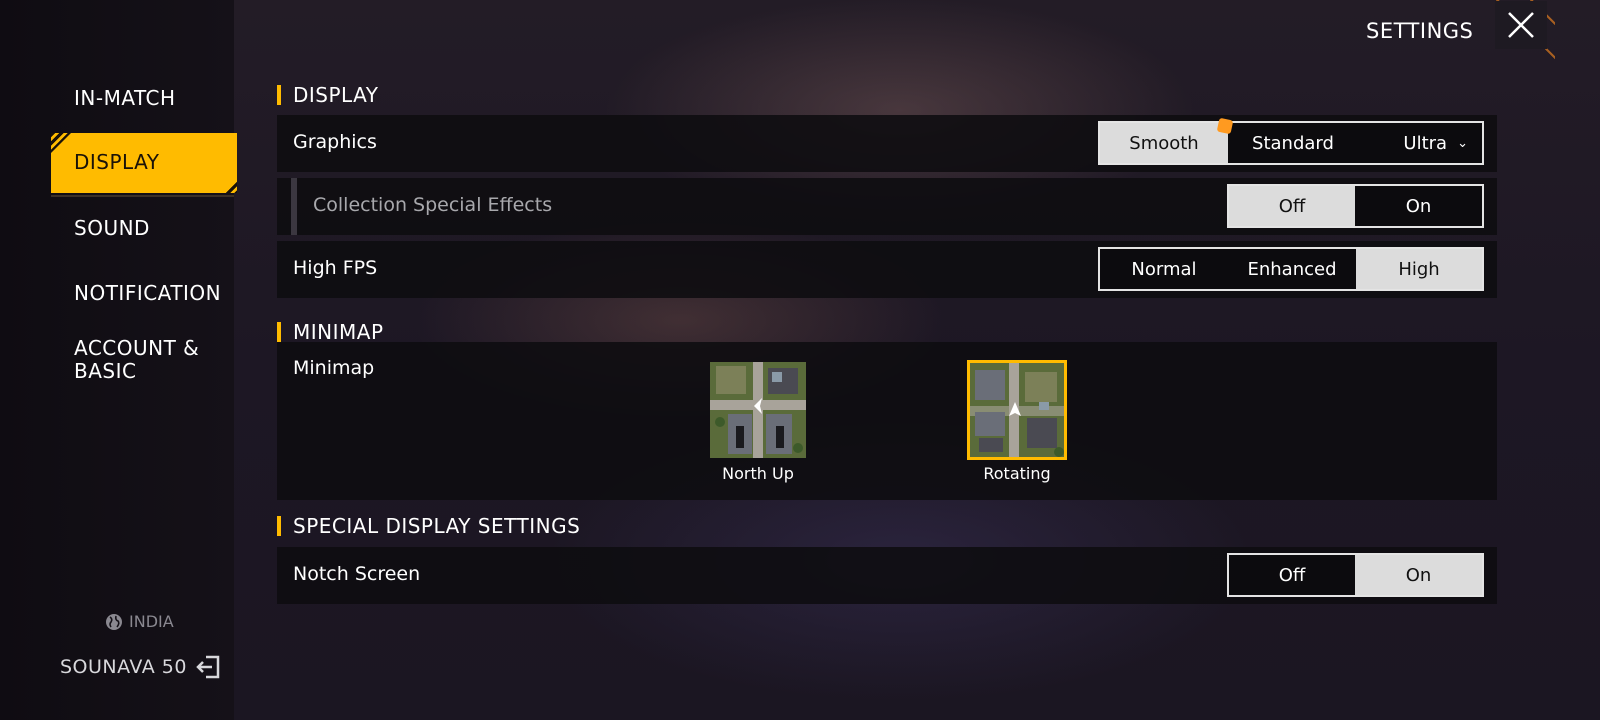 The image size is (1600, 720). I want to click on collection-effects-on: On, so click(1418, 206).